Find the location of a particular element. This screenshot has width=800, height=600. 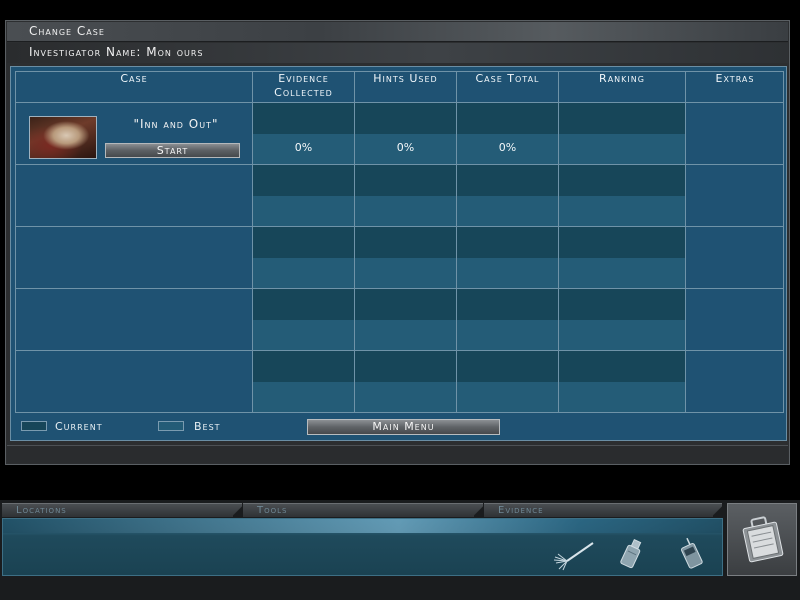

start-case-button: Start is located at coordinates (172, 150).